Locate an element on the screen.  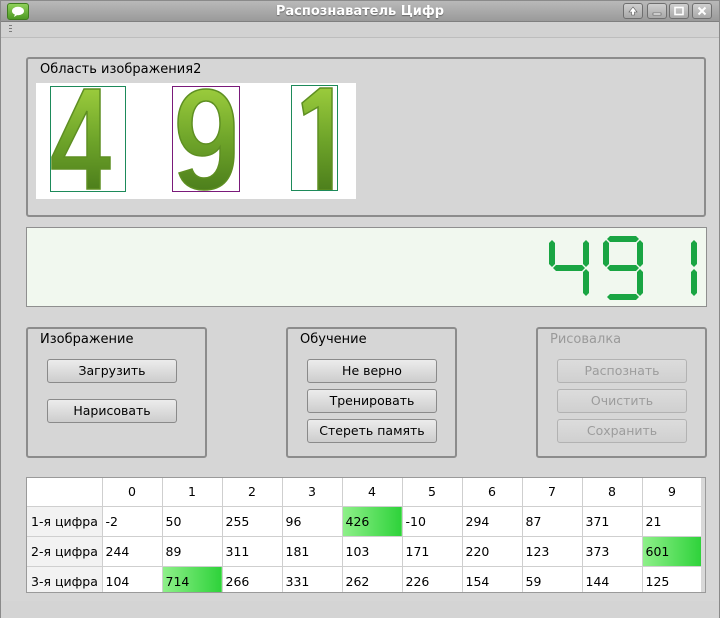
column-header-9: 9 is located at coordinates (672, 492).